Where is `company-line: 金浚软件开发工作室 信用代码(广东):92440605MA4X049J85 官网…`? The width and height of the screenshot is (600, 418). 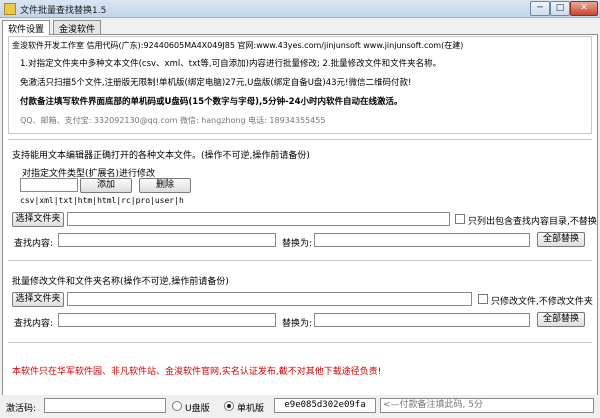
company-line: 金浚软件开发工作室 信用代码(广东):92440605MA4X049J85 官网… is located at coordinates (238, 45).